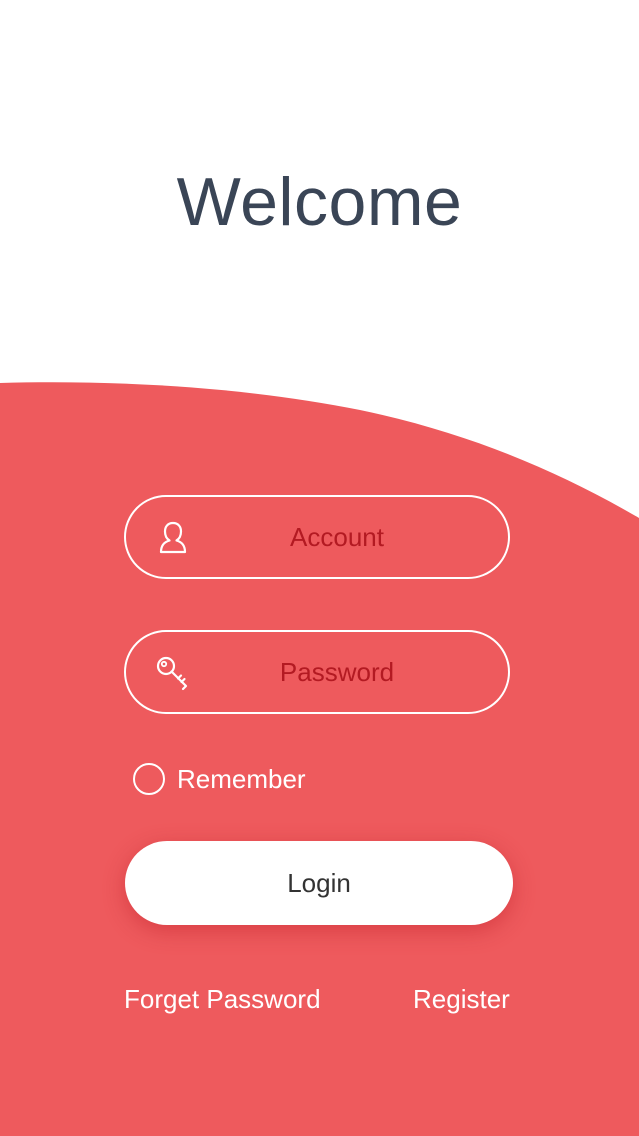 This screenshot has width=639, height=1136. What do you see at coordinates (241, 778) in the screenshot?
I see `remember-label: Remember` at bounding box center [241, 778].